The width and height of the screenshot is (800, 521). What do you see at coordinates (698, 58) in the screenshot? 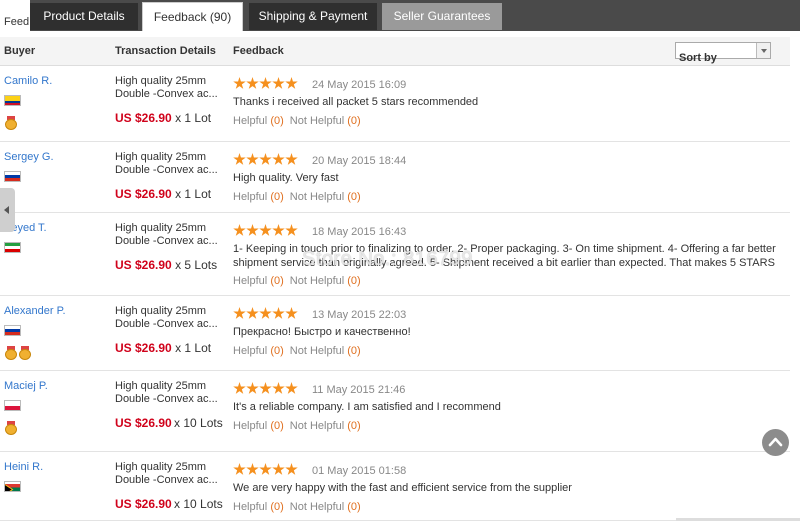
I see `sort-by-label: Sort by` at bounding box center [698, 58].